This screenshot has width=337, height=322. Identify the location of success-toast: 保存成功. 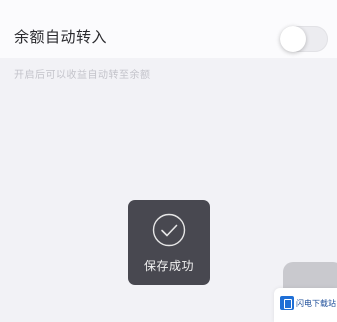
(169, 242).